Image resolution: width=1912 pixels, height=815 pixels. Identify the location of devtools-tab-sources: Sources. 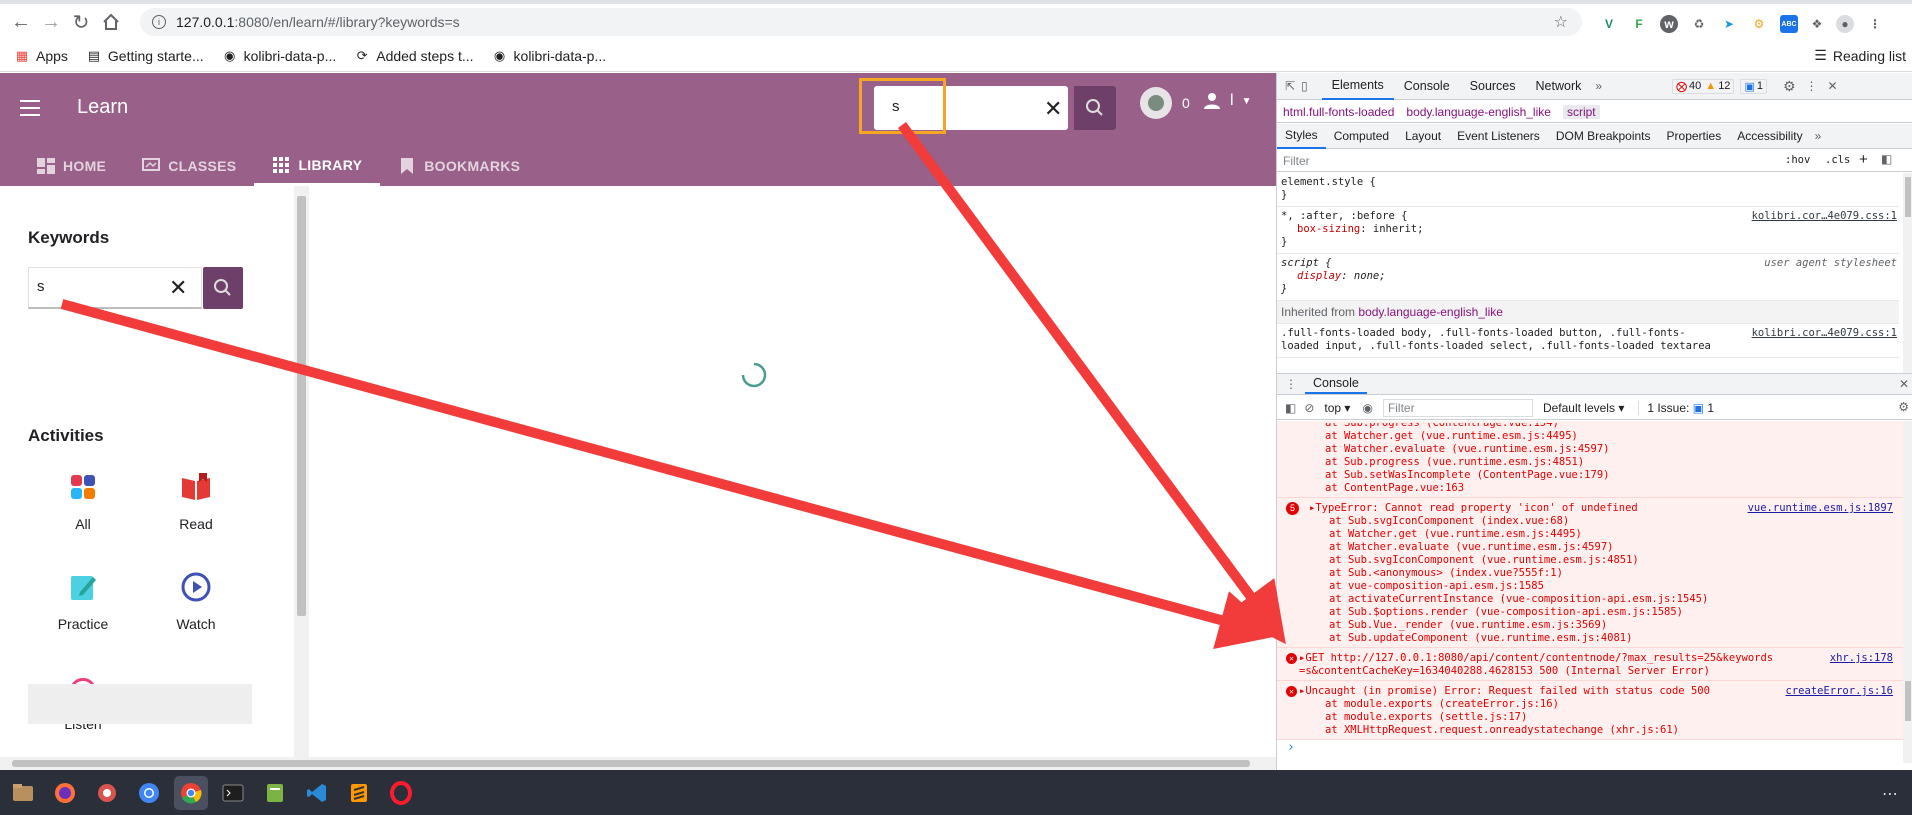
(1493, 86).